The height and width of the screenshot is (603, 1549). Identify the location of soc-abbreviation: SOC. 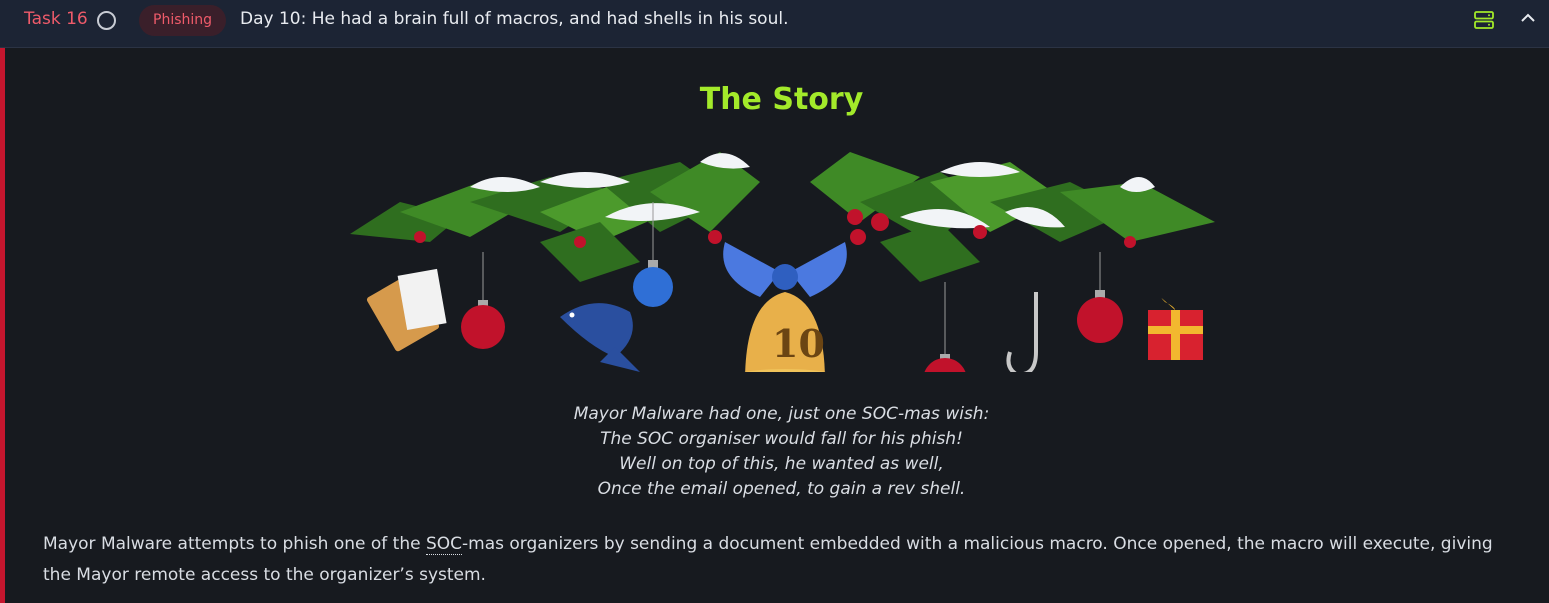
(444, 544).